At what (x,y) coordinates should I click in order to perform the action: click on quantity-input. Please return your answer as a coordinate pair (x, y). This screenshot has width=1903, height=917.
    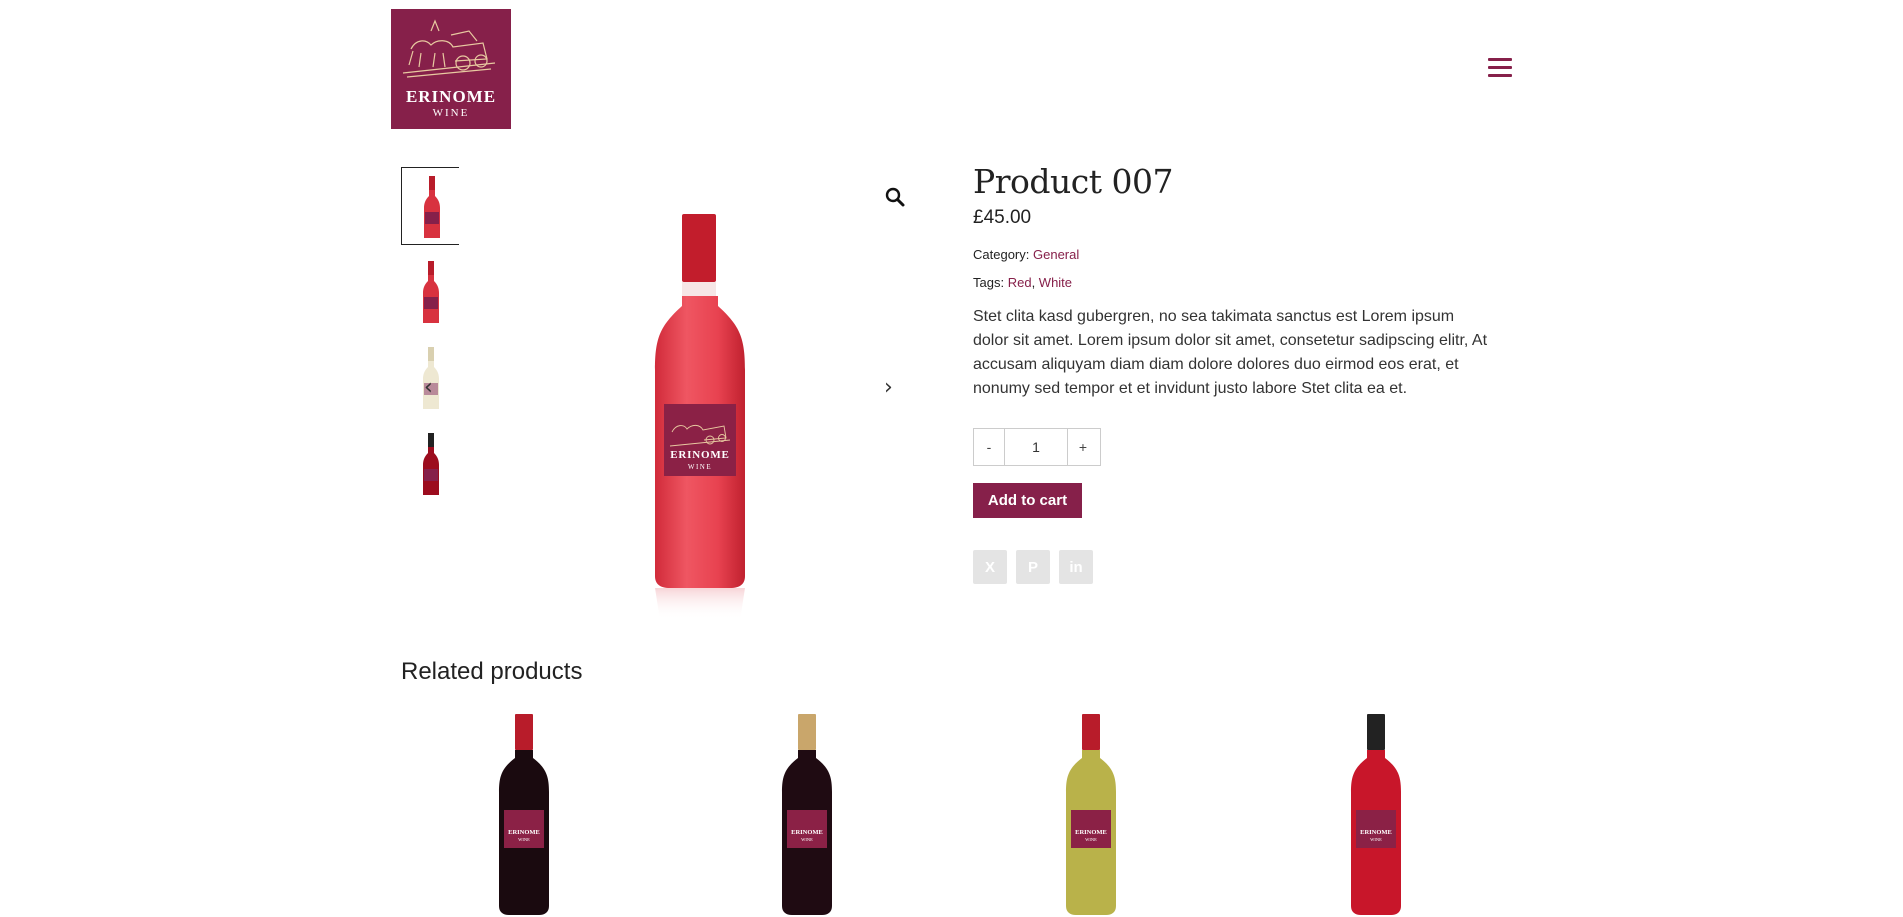
    Looking at the image, I should click on (1036, 447).